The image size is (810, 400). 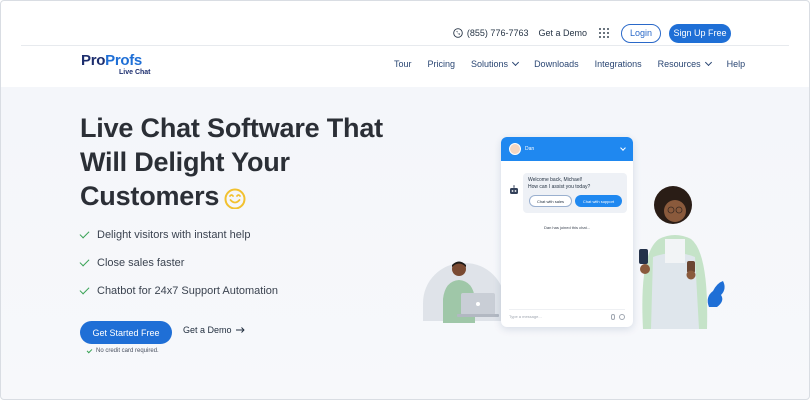 What do you see at coordinates (471, 292) in the screenshot?
I see `man-with-laptop-illustration` at bounding box center [471, 292].